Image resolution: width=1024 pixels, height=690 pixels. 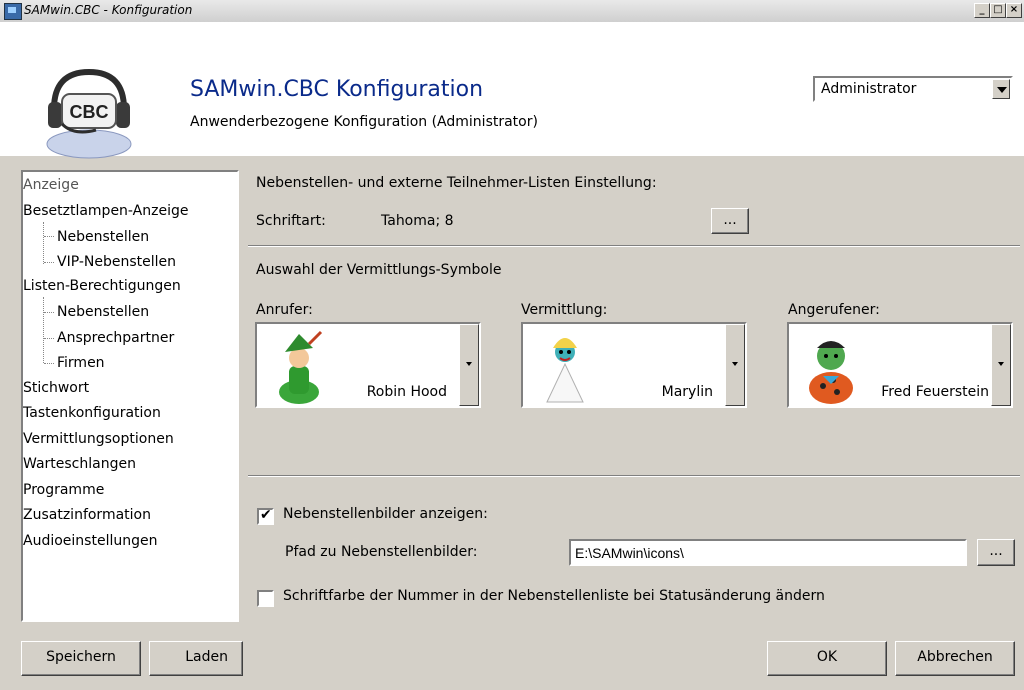 What do you see at coordinates (103, 237) in the screenshot?
I see `tree-item-nebenstellen: Nebenstellen` at bounding box center [103, 237].